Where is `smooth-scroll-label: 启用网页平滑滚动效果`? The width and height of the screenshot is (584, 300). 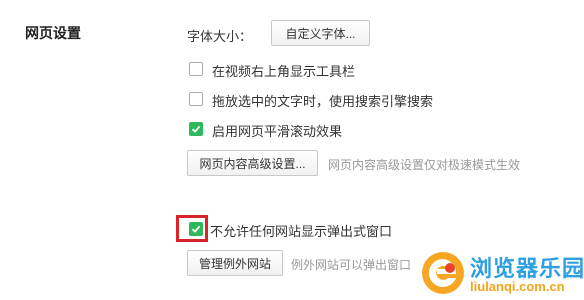 smooth-scroll-label: 启用网页平滑滚动效果 is located at coordinates (277, 131).